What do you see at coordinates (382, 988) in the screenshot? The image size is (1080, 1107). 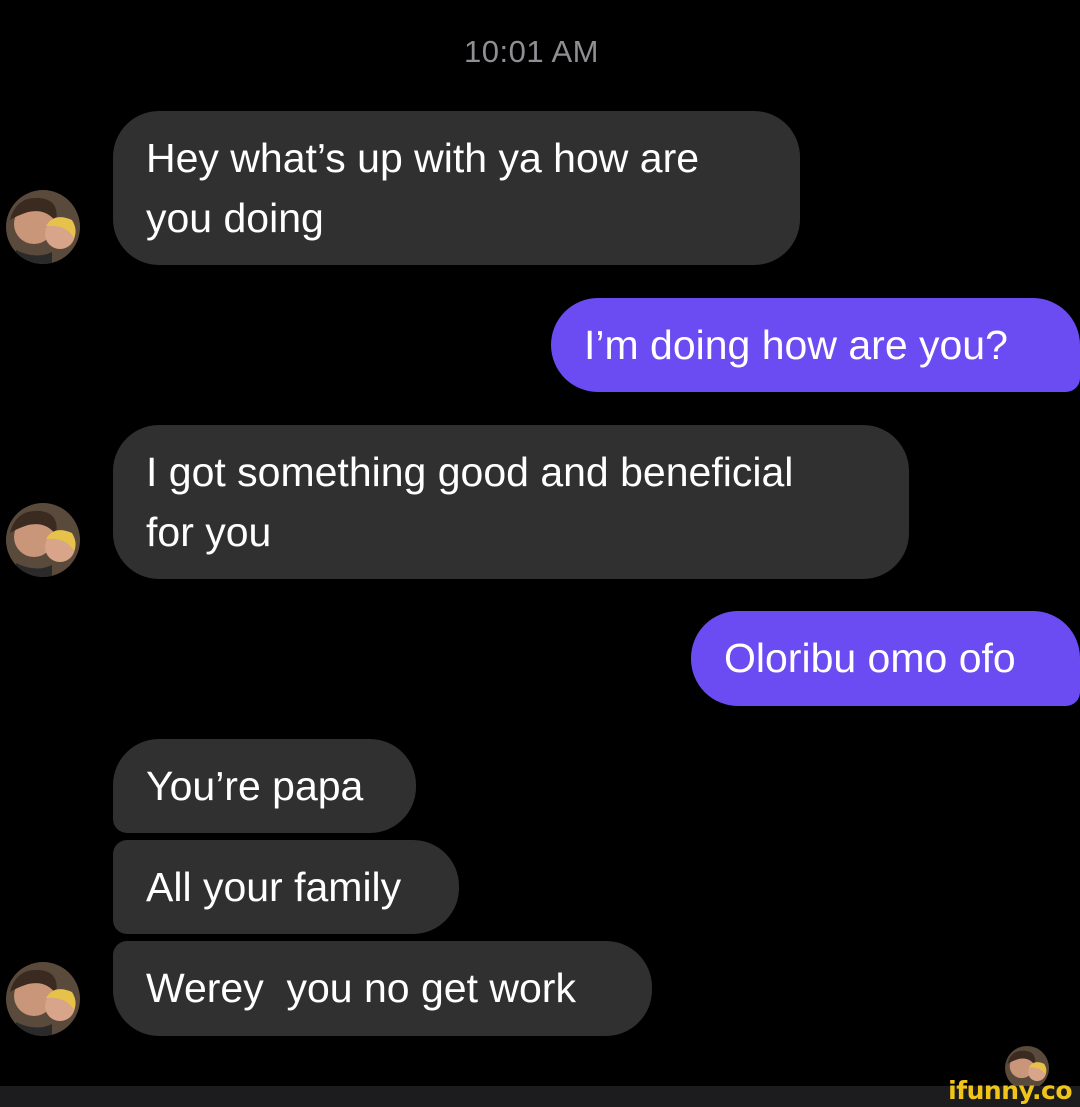 I see `incoming-message-bubble: Werey you no get work` at bounding box center [382, 988].